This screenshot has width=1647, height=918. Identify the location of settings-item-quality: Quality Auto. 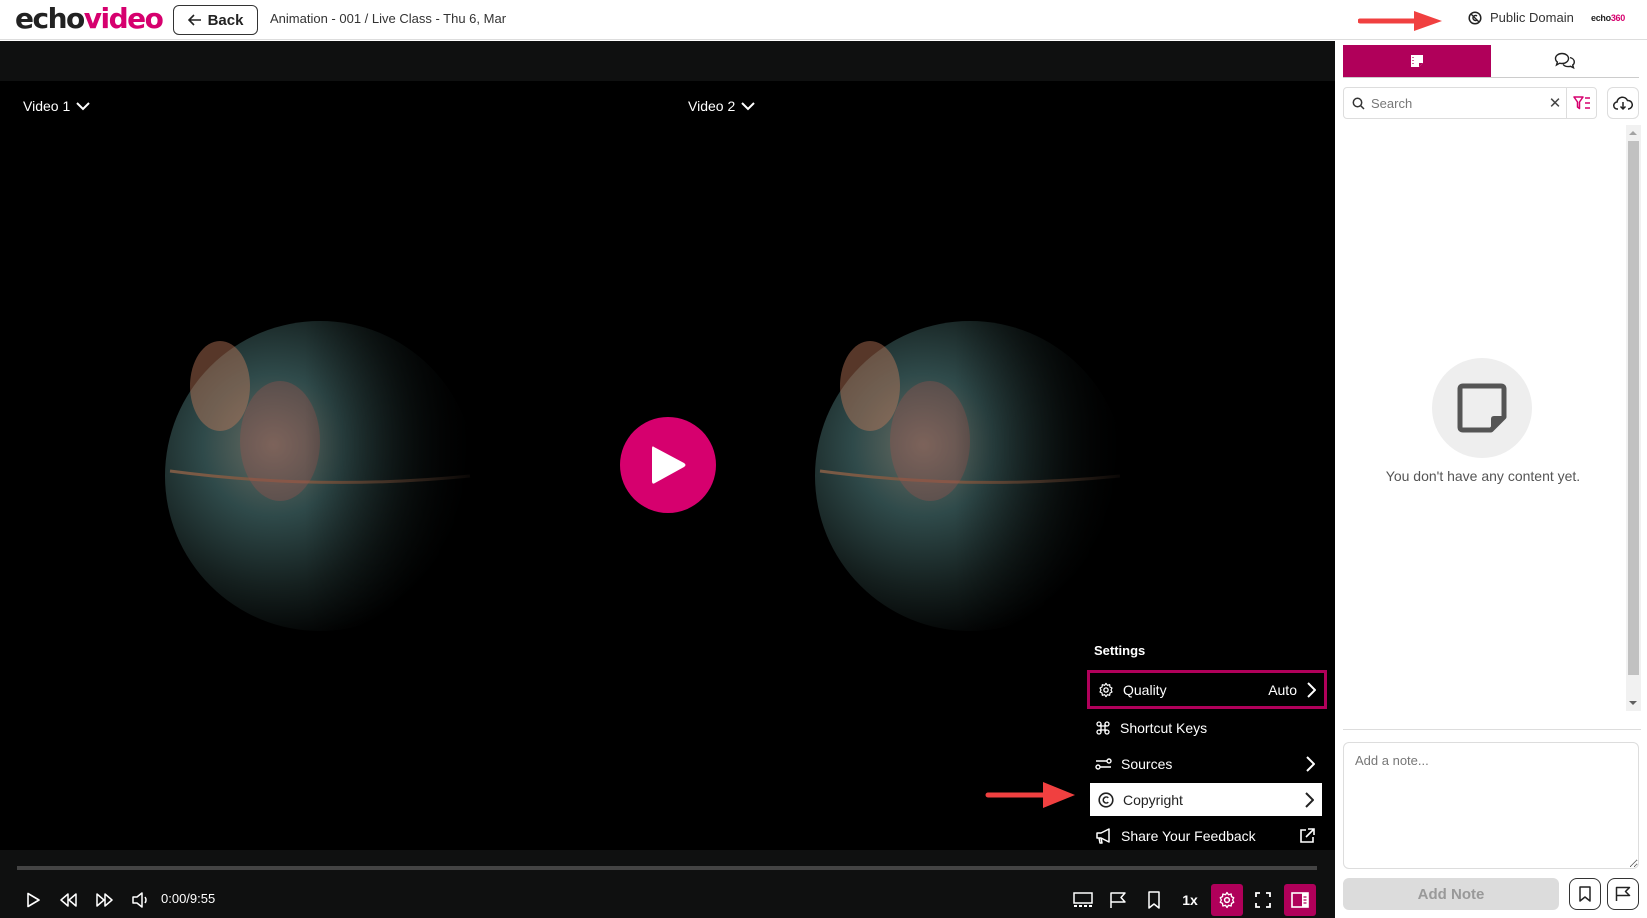
(1207, 689).